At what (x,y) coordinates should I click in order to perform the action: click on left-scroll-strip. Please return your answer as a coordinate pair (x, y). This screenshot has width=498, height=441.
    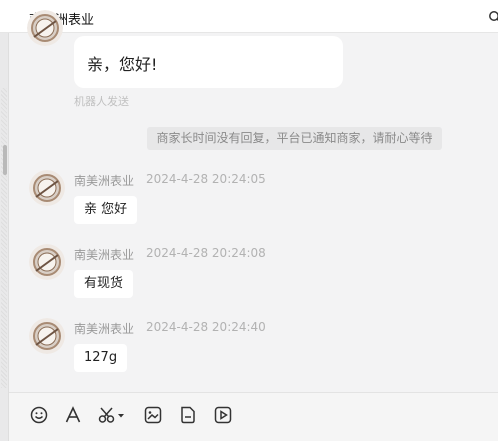
    Looking at the image, I should click on (4, 237).